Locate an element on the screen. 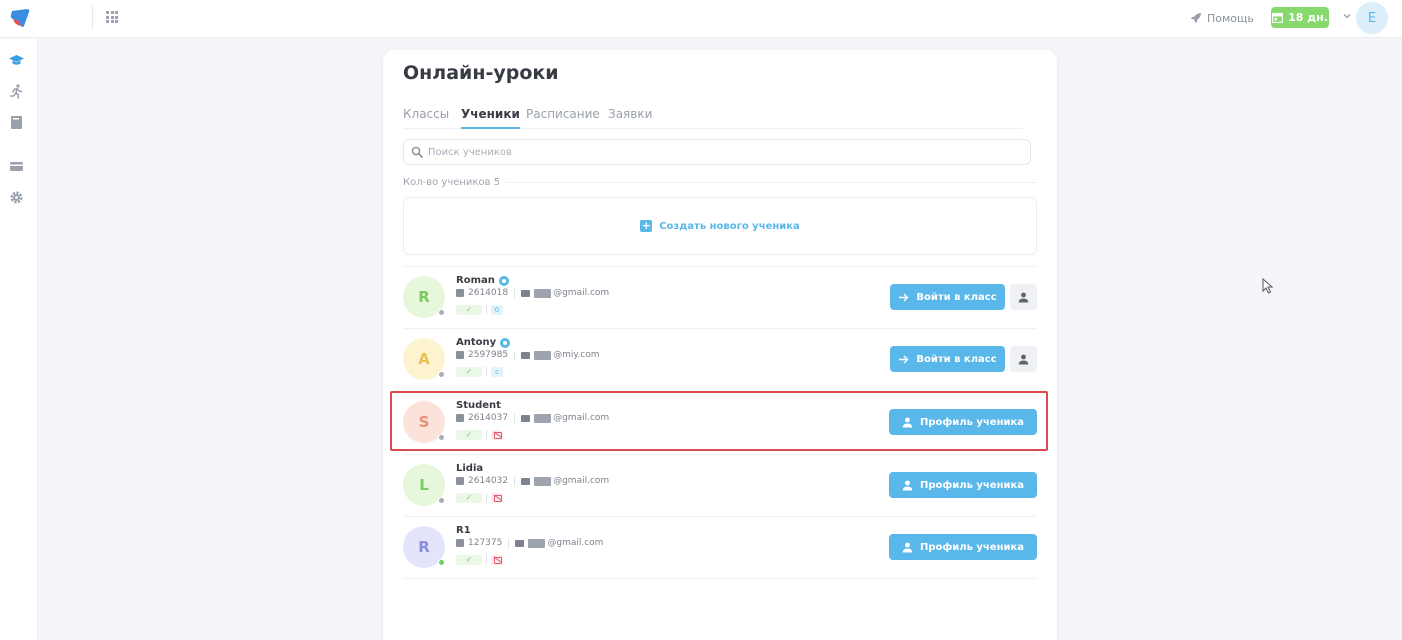 The image size is (1402, 640). gear-icon is located at coordinates (16, 197).